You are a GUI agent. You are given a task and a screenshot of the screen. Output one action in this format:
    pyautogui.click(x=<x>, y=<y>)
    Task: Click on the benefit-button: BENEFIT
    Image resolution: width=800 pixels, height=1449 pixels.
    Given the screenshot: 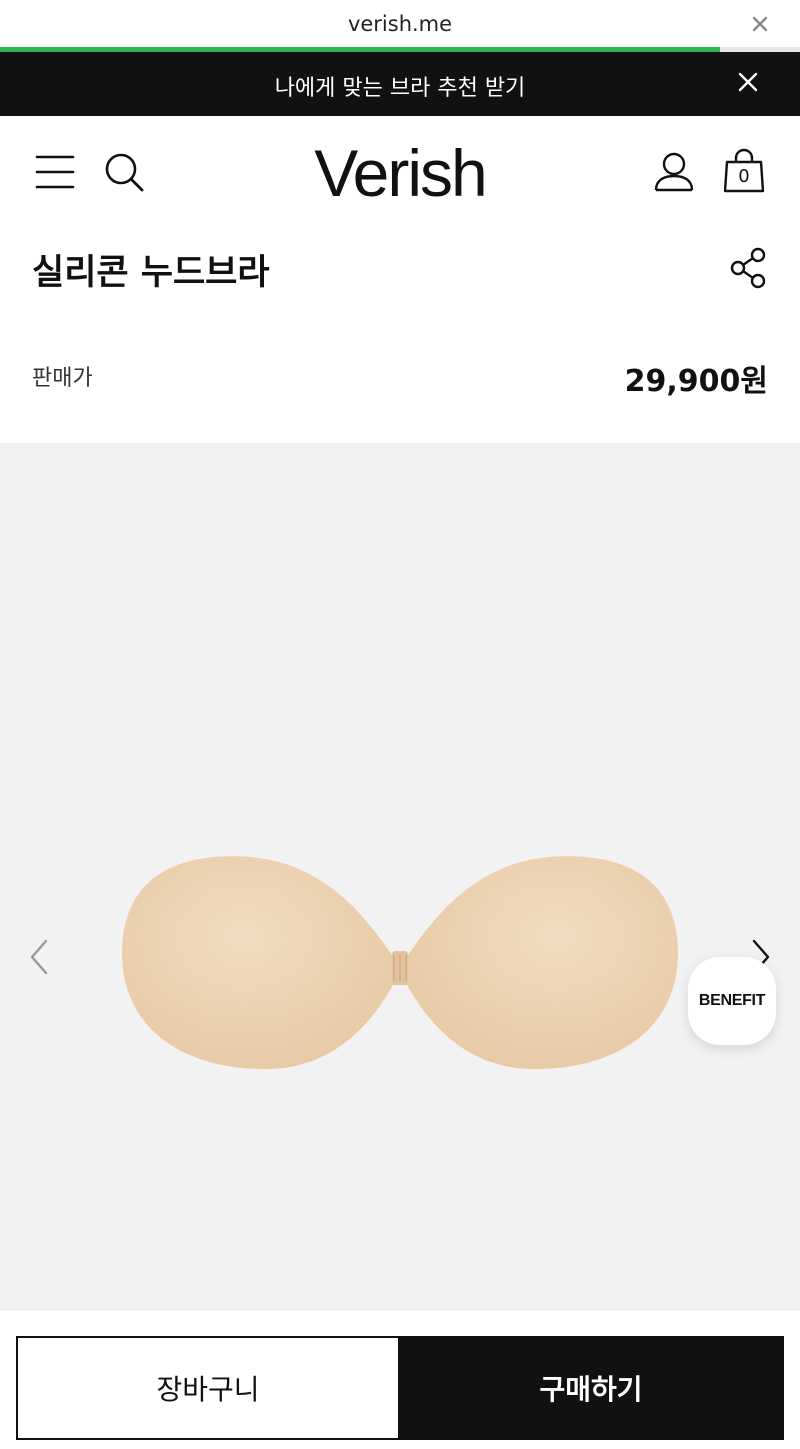 What is the action you would take?
    pyautogui.click(x=732, y=1001)
    